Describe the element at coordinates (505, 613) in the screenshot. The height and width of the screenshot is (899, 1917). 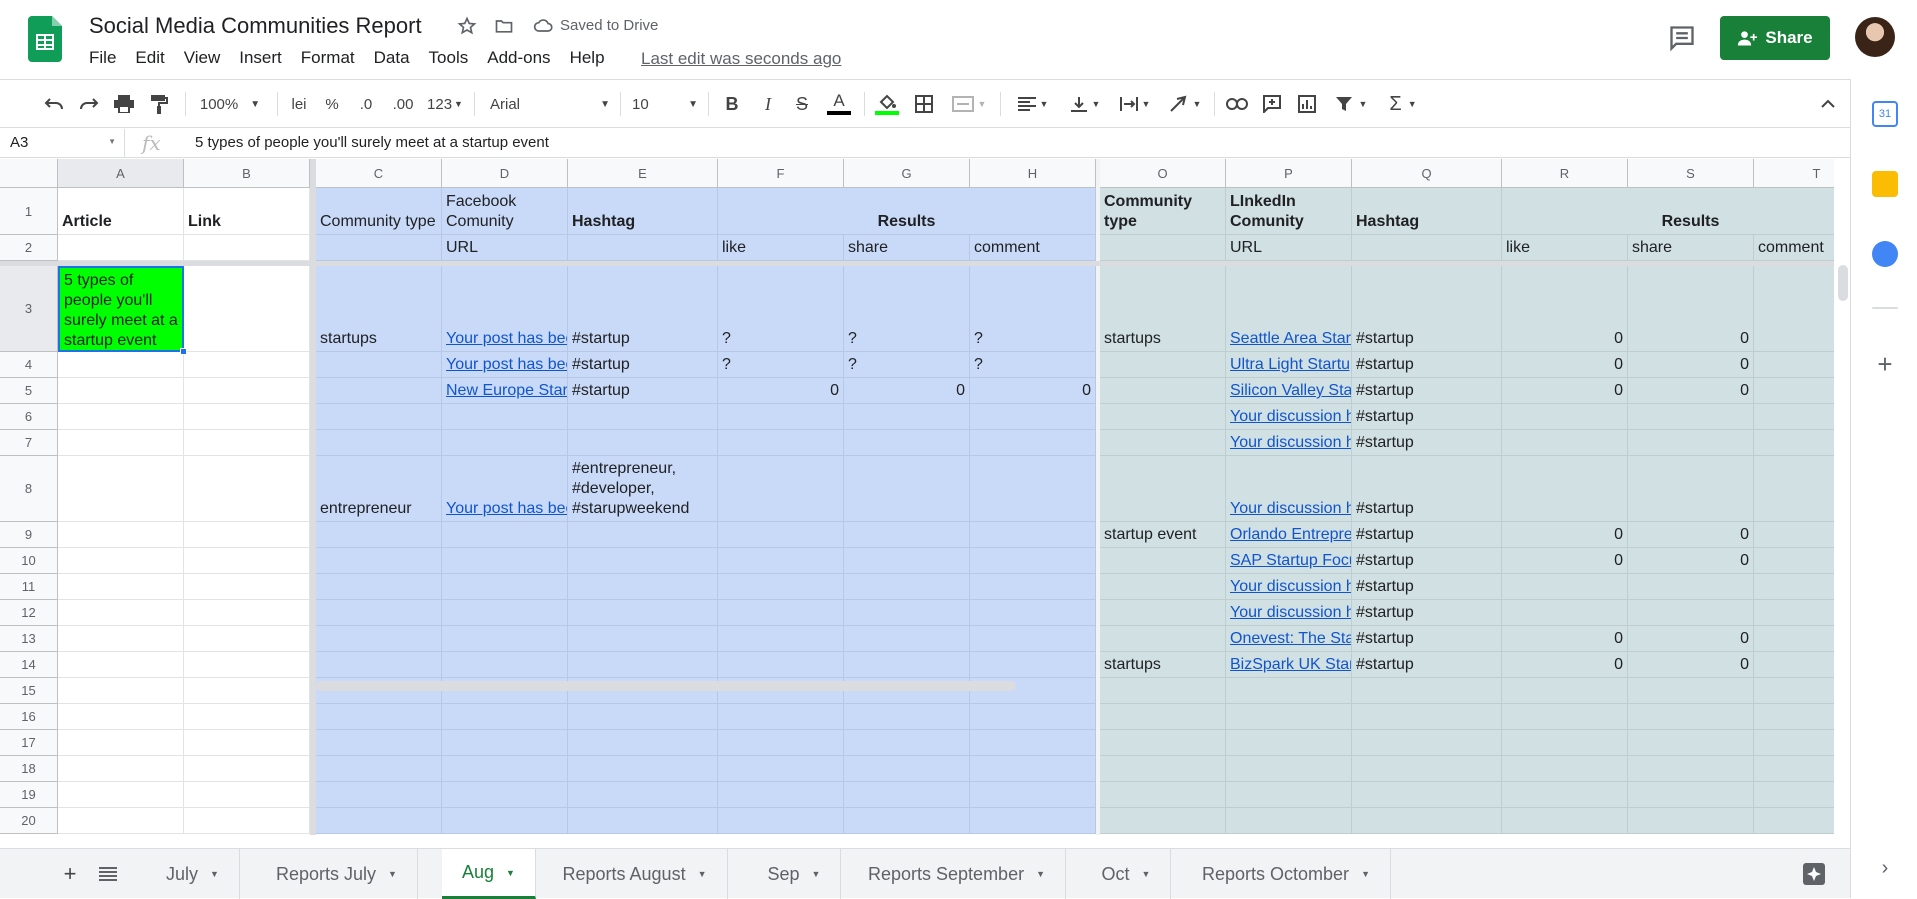
I see `cell-d12` at that location.